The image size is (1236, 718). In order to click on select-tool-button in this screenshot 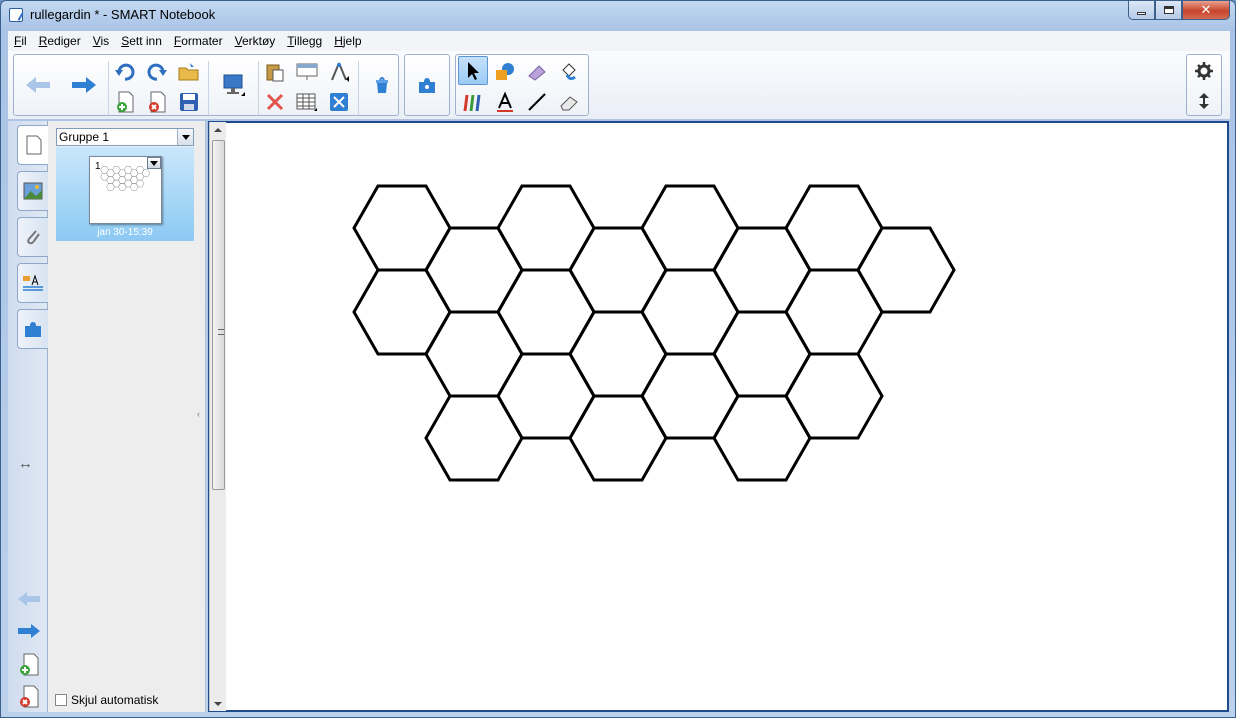, I will do `click(473, 70)`.